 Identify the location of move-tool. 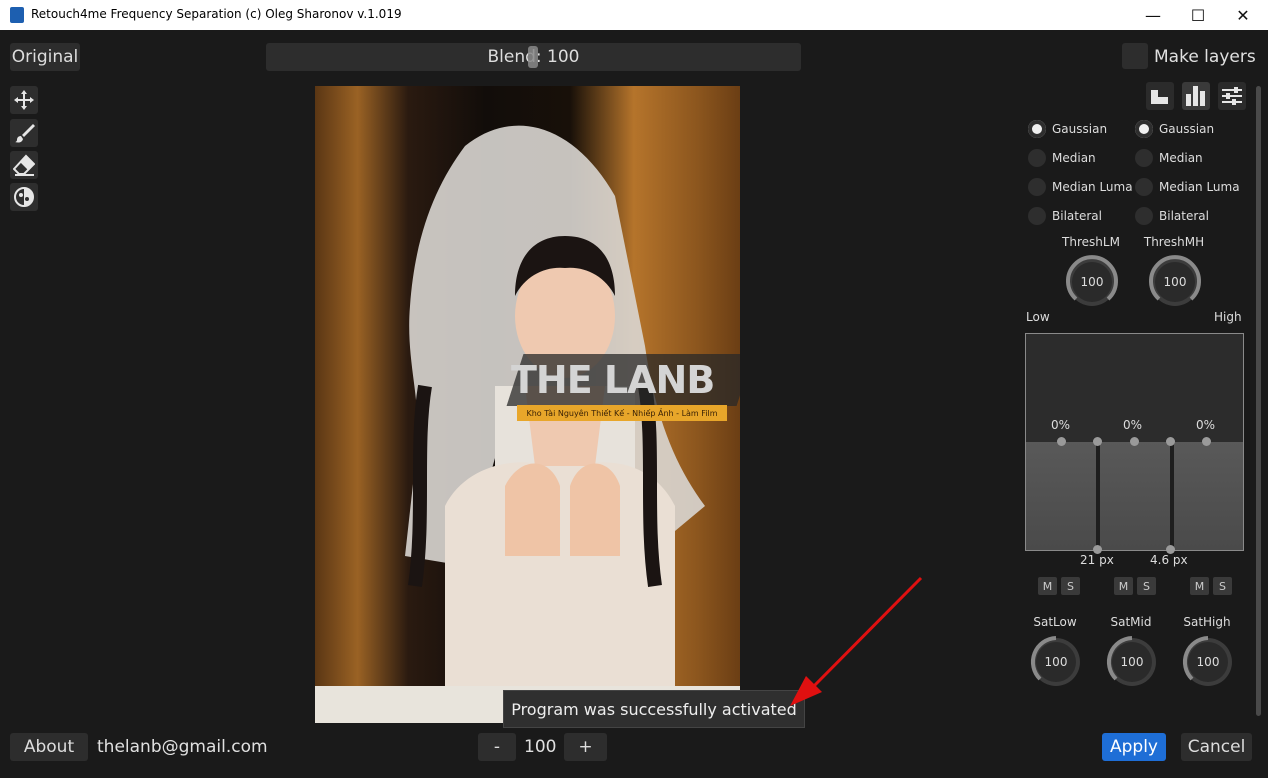
(24, 100).